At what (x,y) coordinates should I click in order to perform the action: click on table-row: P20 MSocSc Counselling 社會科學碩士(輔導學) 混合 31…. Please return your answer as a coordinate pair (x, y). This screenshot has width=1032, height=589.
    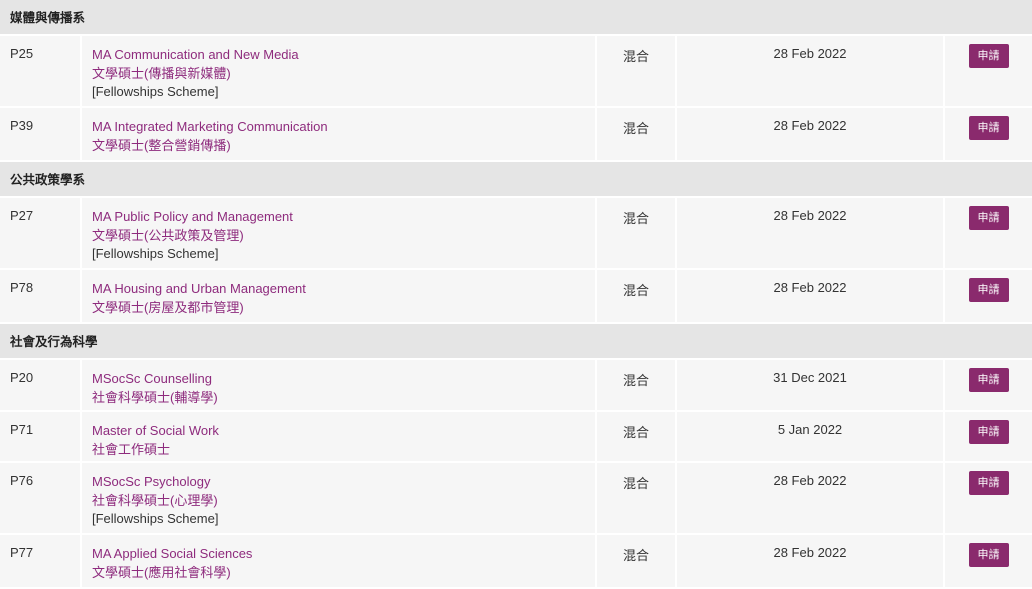
    Looking at the image, I should click on (516, 386).